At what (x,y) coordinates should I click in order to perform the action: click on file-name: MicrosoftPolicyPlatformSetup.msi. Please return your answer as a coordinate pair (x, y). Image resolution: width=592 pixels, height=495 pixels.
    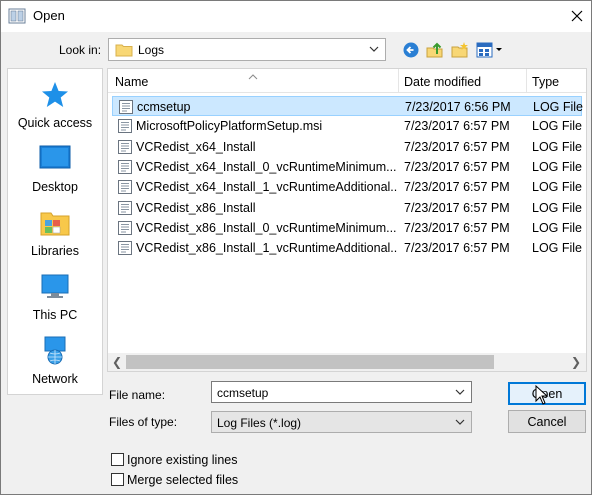
    Looking at the image, I should click on (229, 126).